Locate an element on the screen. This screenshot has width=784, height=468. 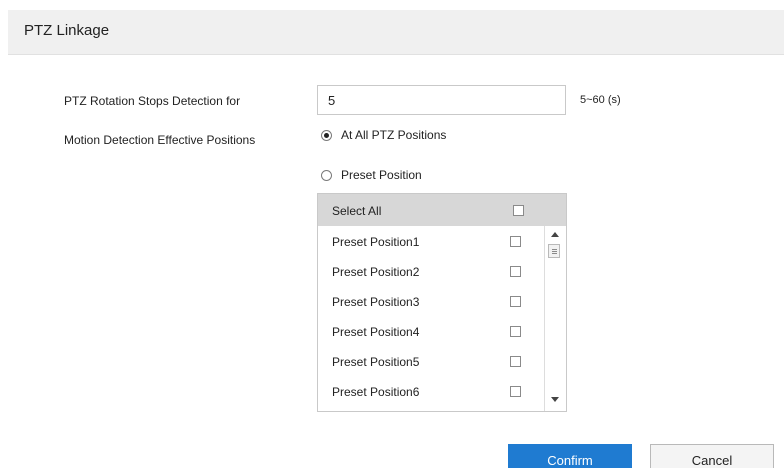
select-all-checkbox is located at coordinates (518, 210).